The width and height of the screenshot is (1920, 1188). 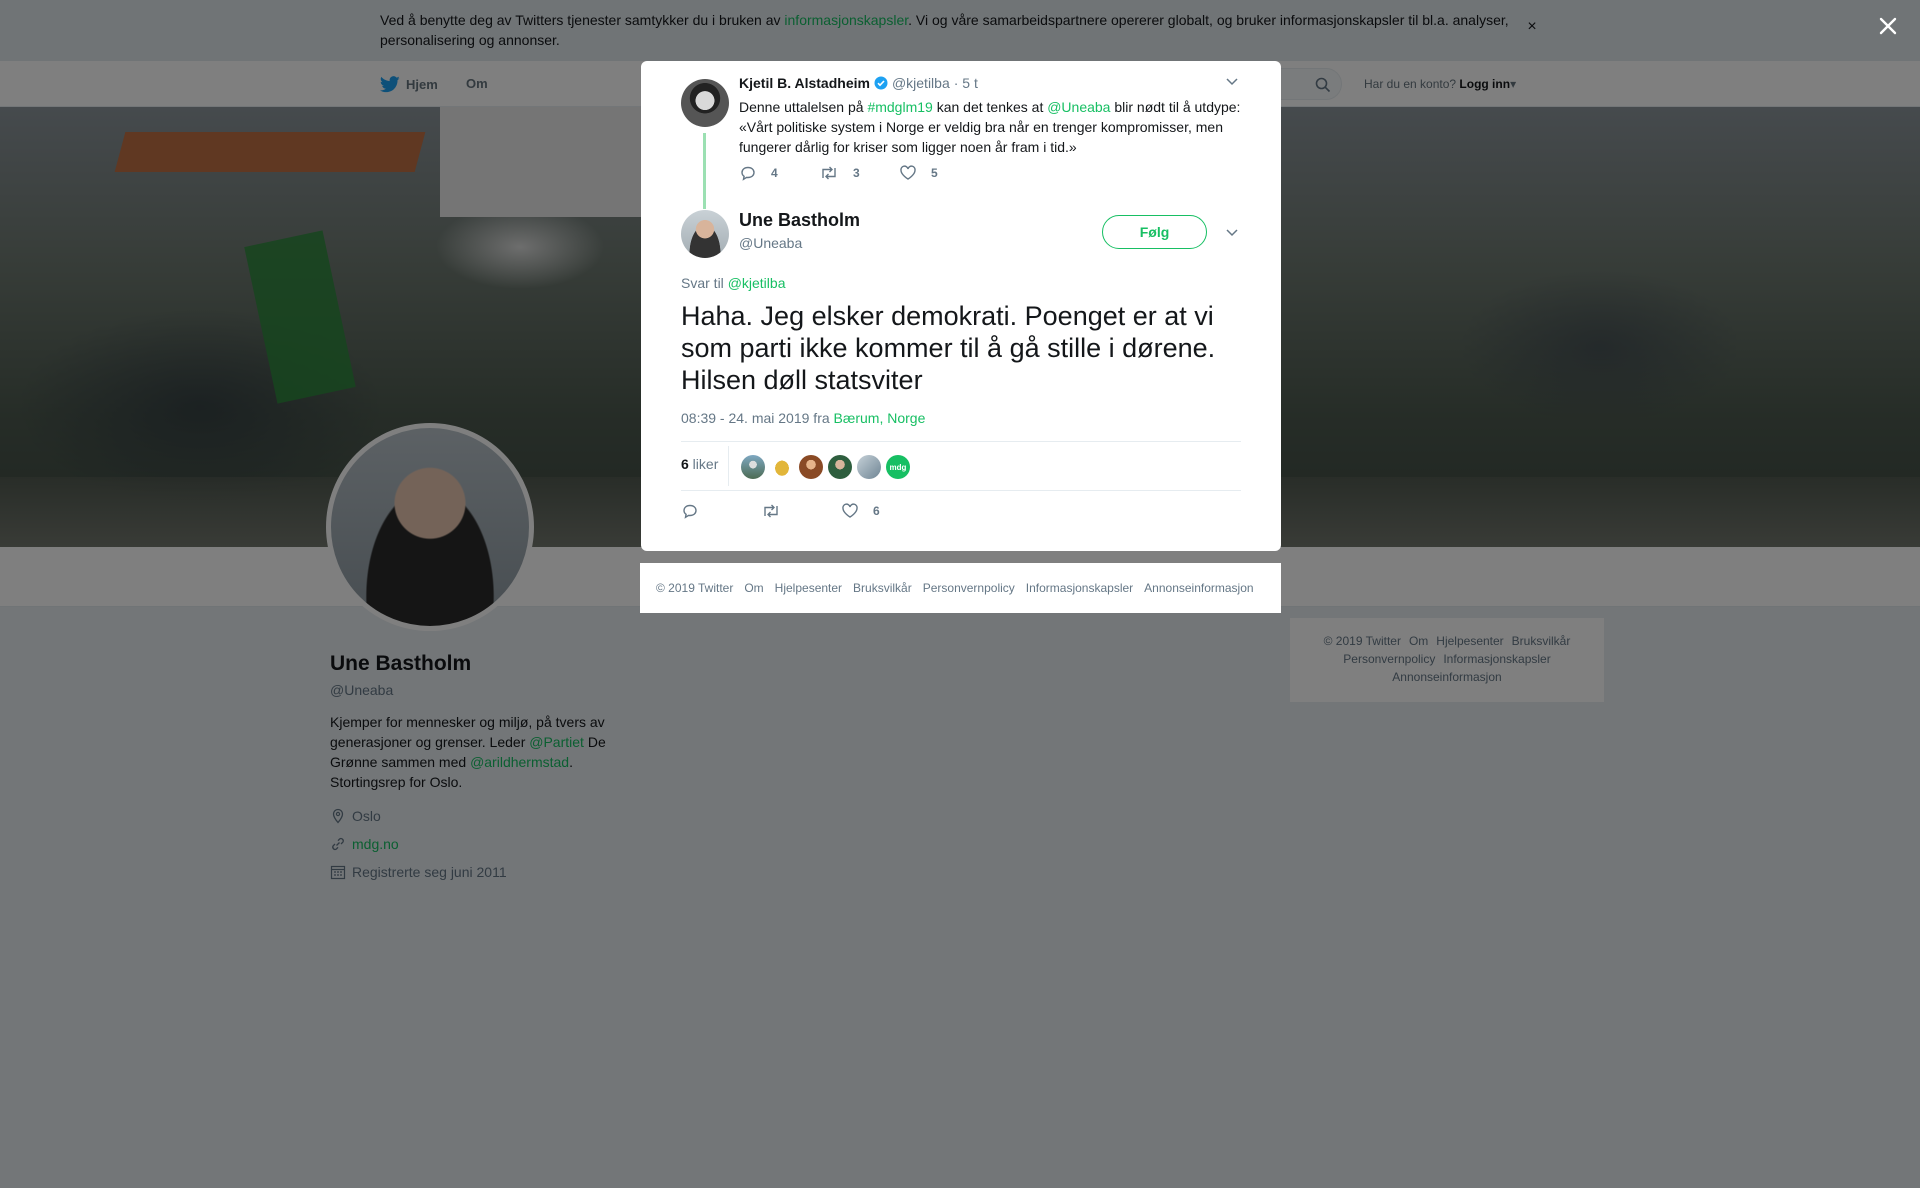 I want to click on parent-tweet-time: · 5 t, so click(x=966, y=83).